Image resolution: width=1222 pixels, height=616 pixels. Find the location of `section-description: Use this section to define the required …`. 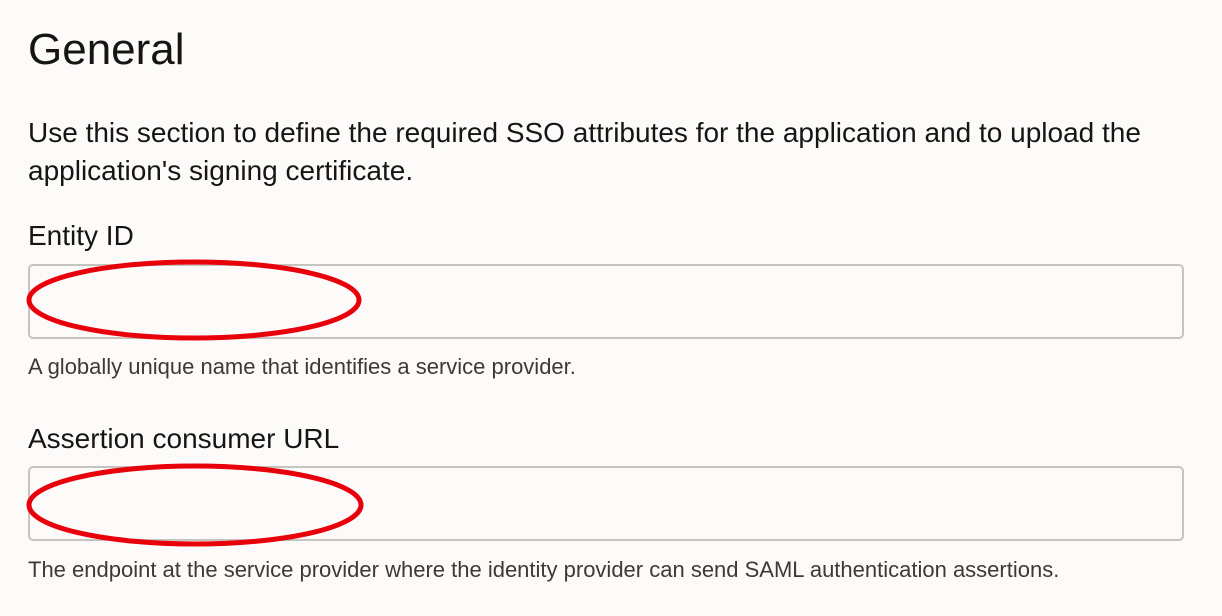

section-description: Use this section to define the required … is located at coordinates (584, 151).